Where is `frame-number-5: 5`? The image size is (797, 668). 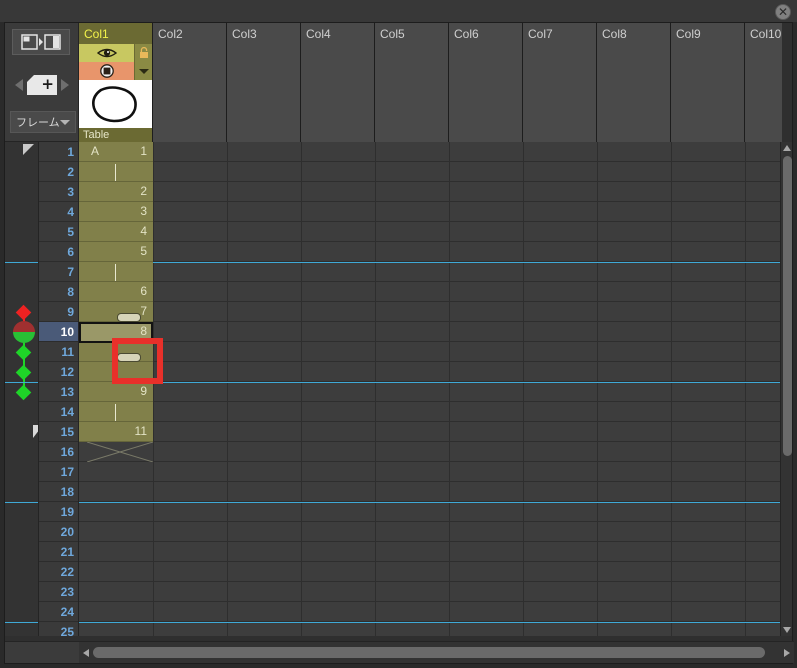 frame-number-5: 5 is located at coordinates (58, 232).